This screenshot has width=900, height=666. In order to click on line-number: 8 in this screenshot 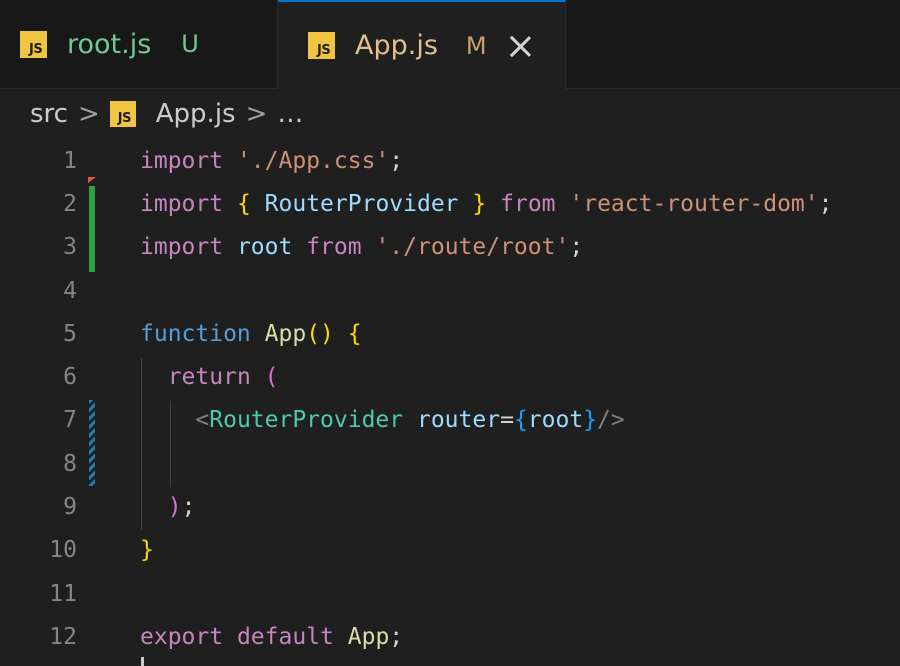, I will do `click(70, 464)`.